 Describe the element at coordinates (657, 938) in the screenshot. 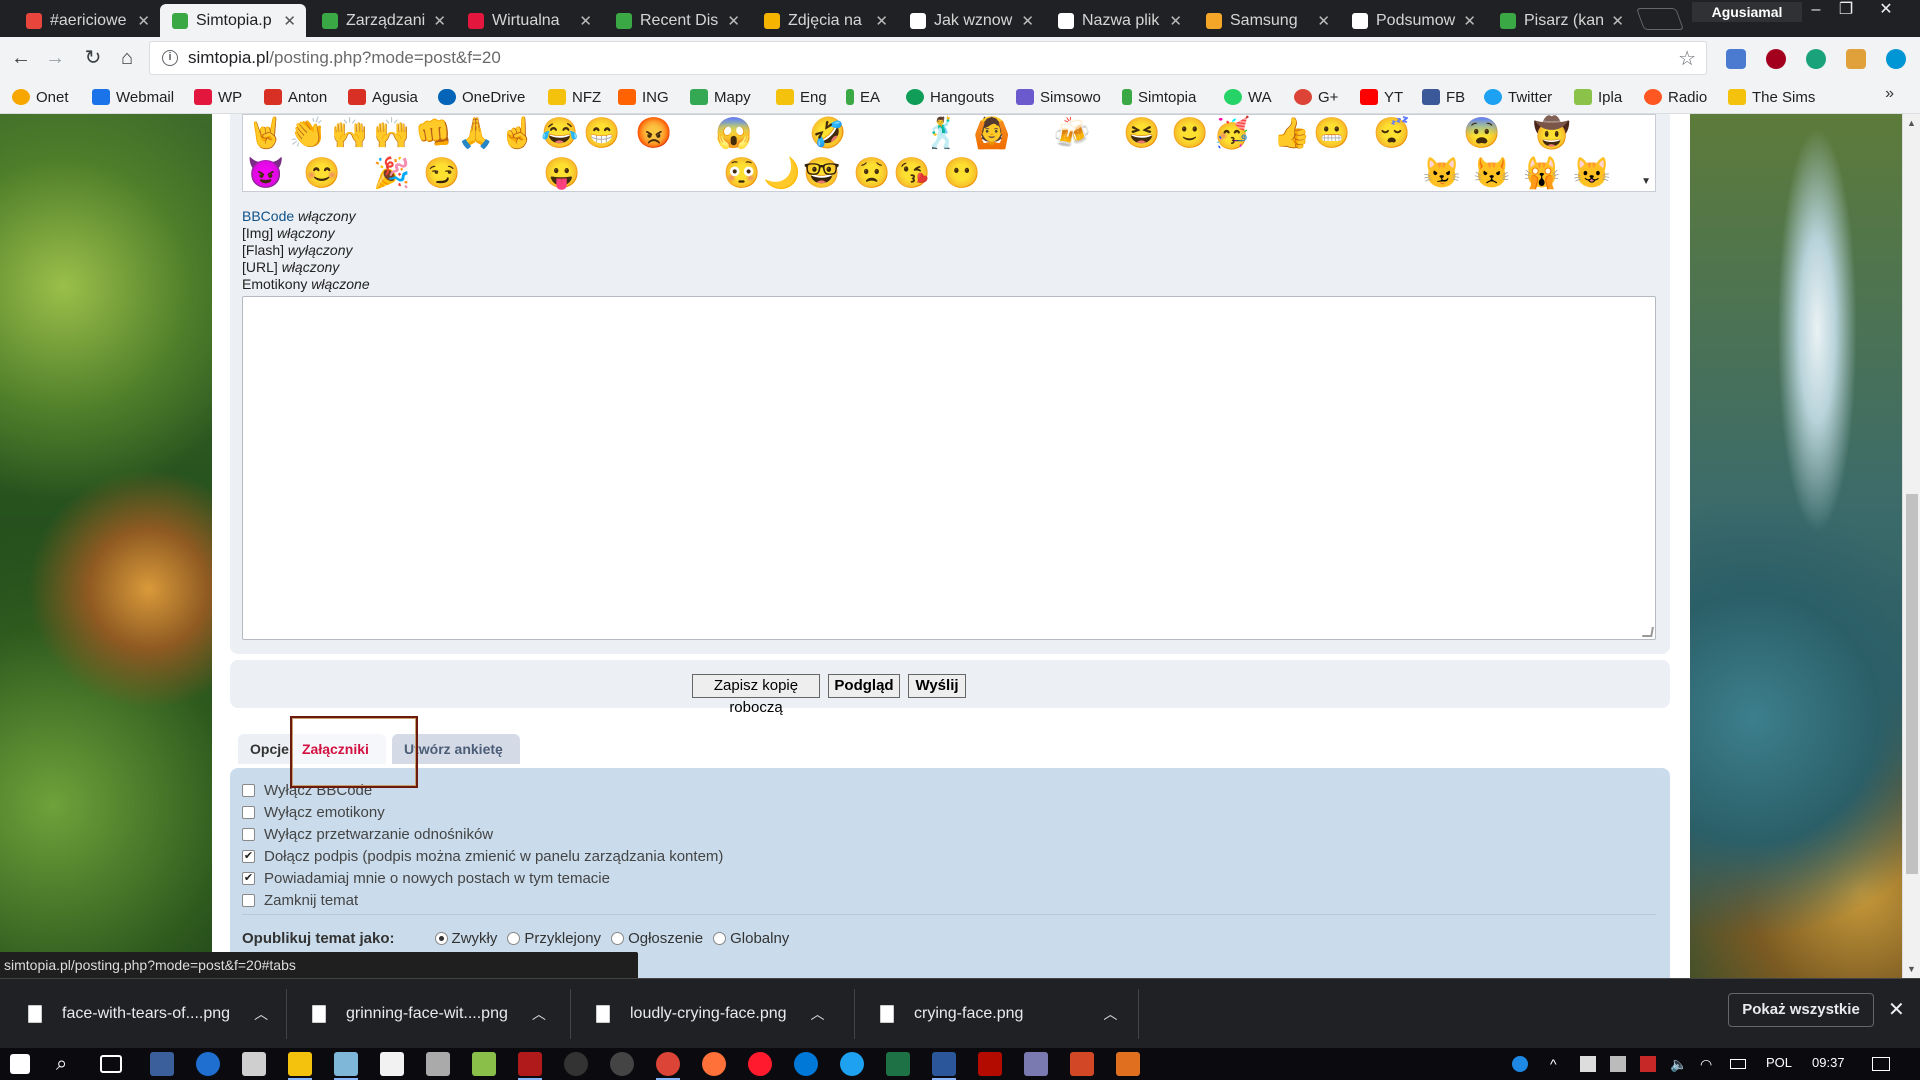

I see `radio-option: Ogłoszenie` at that location.